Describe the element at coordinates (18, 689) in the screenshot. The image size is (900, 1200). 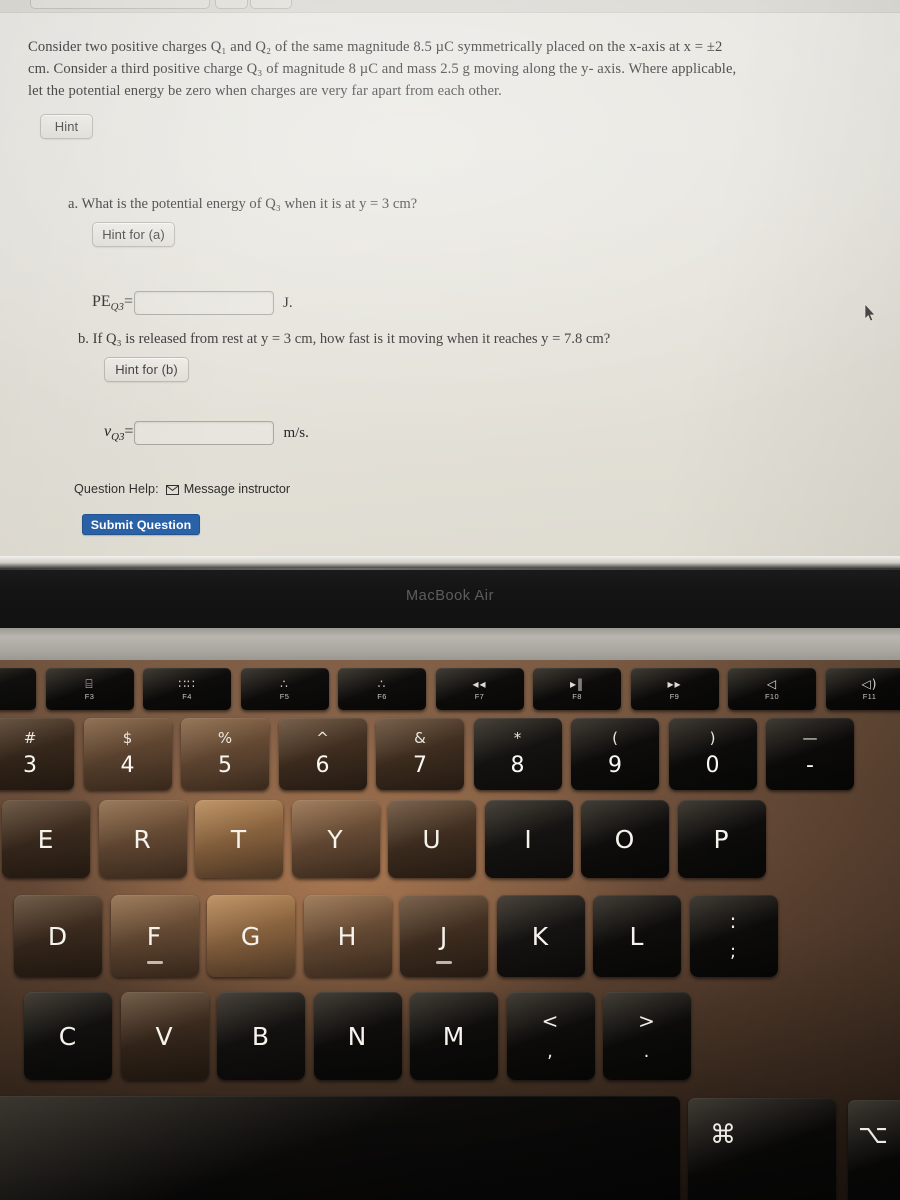
I see `key-f2: ☼F2` at that location.